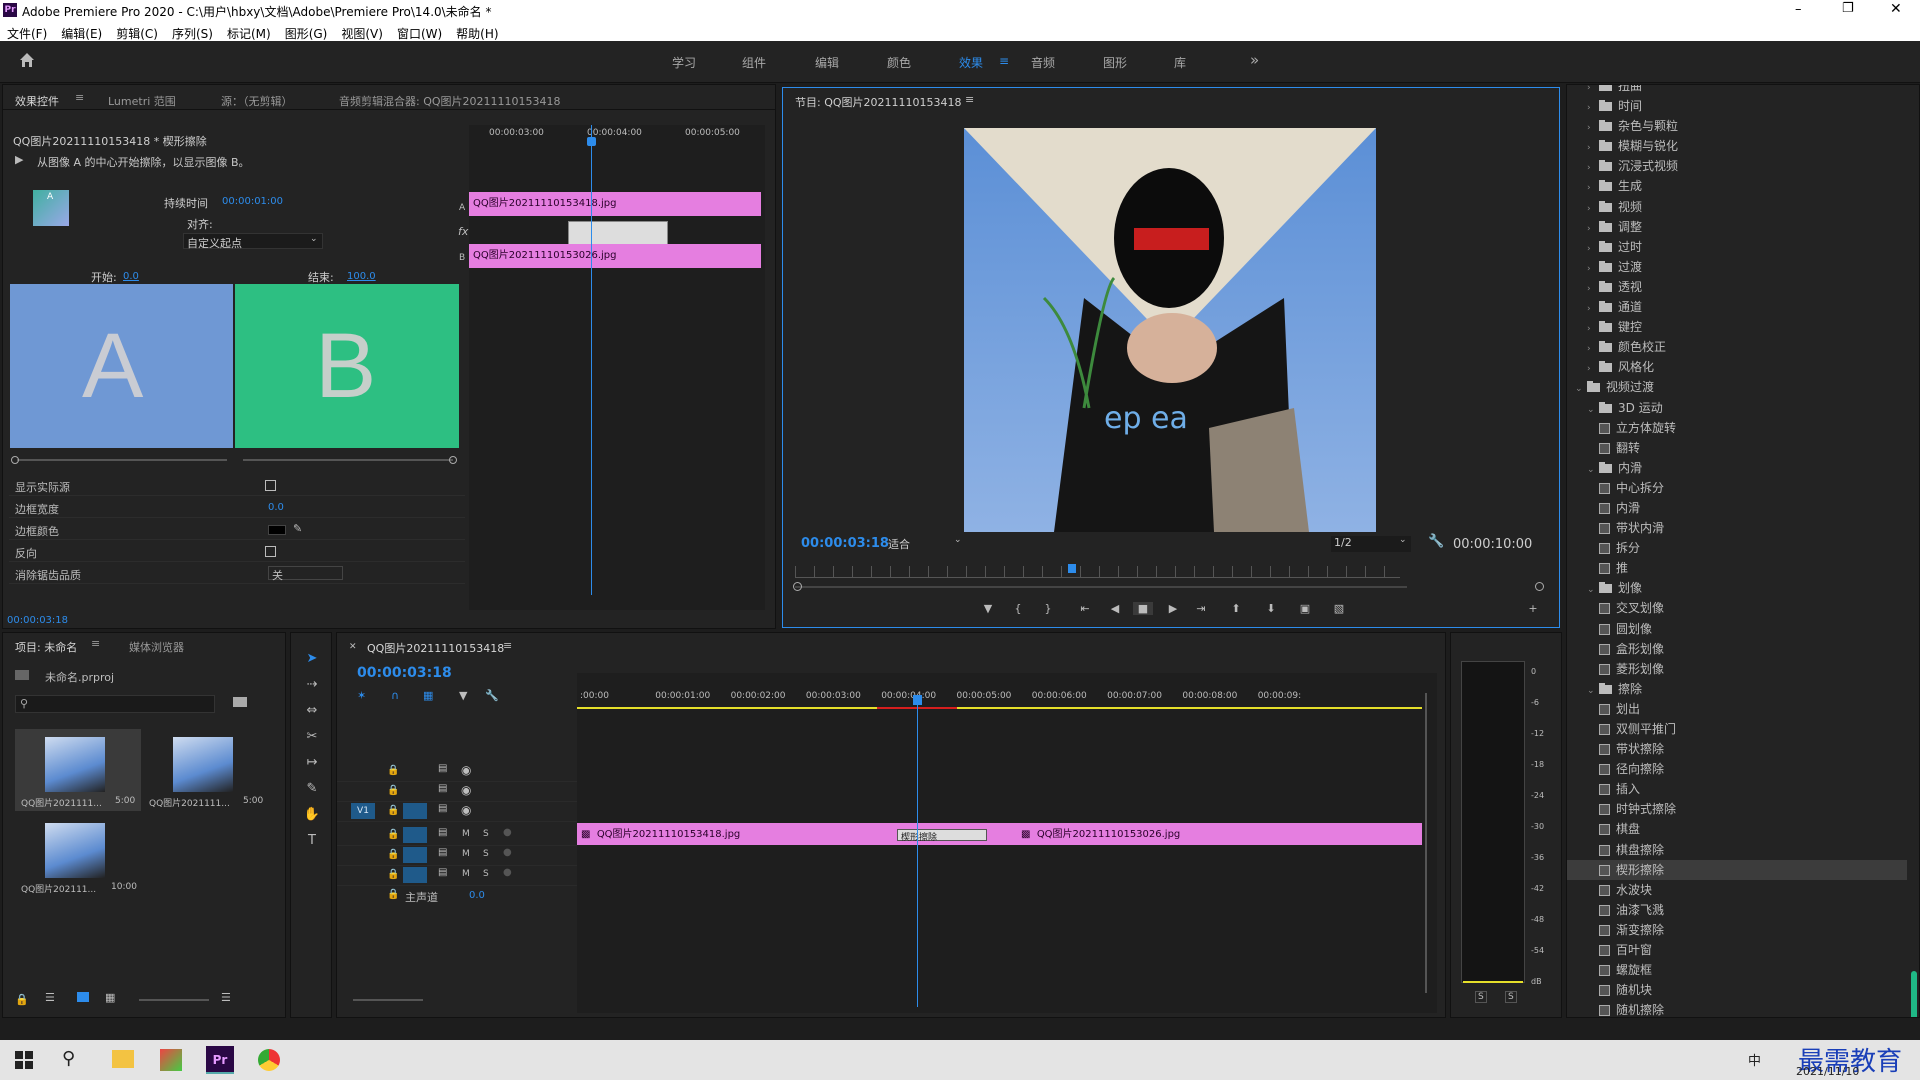 The width and height of the screenshot is (1920, 1080). What do you see at coordinates (22, 999) in the screenshot?
I see `lock-icon: 🔒` at bounding box center [22, 999].